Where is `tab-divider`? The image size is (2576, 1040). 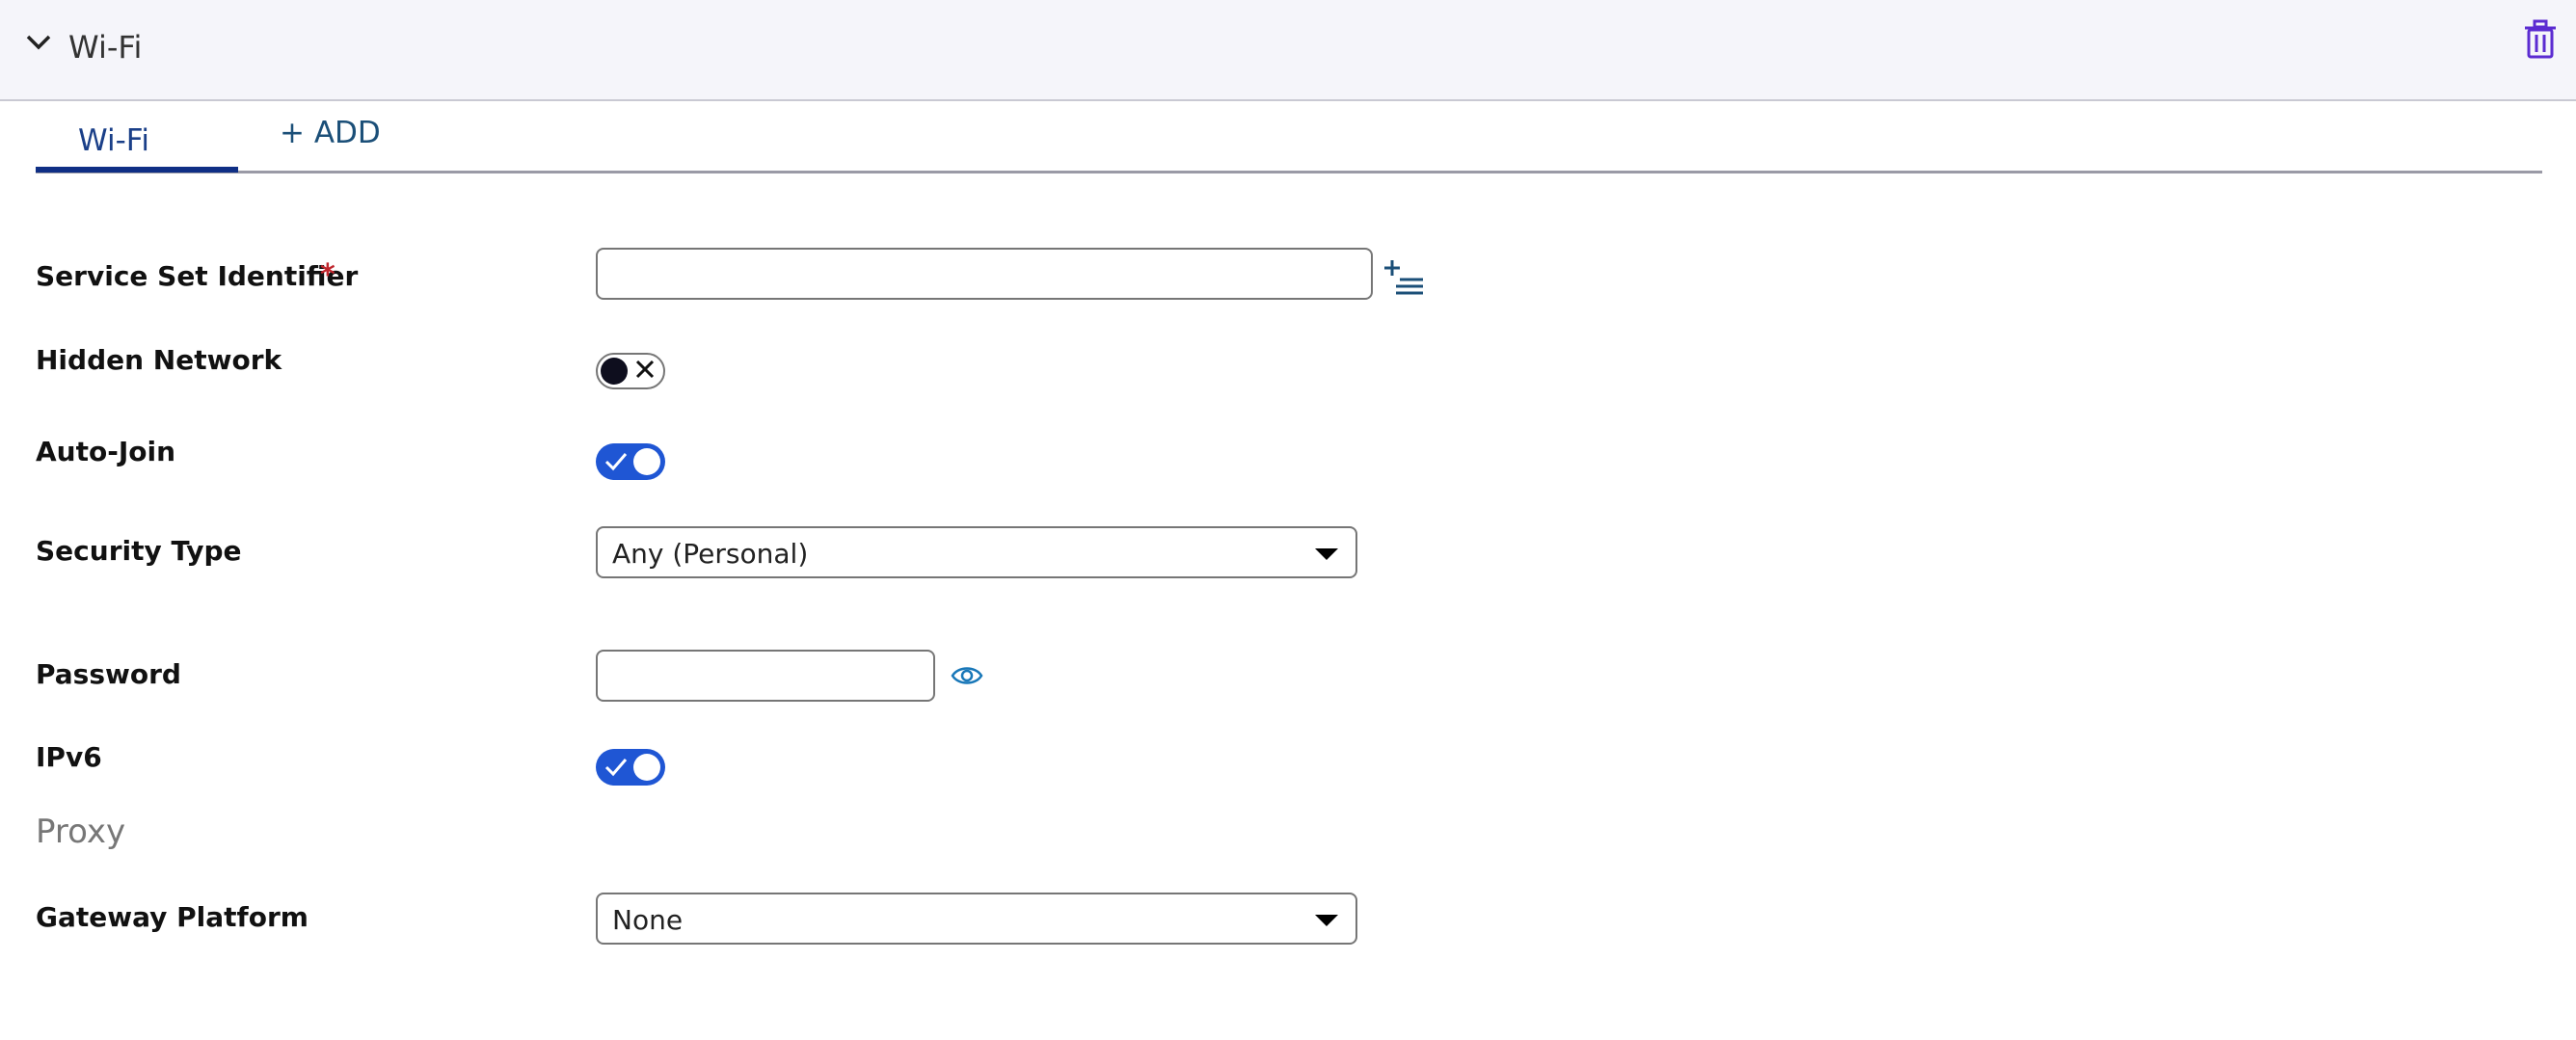 tab-divider is located at coordinates (1289, 172).